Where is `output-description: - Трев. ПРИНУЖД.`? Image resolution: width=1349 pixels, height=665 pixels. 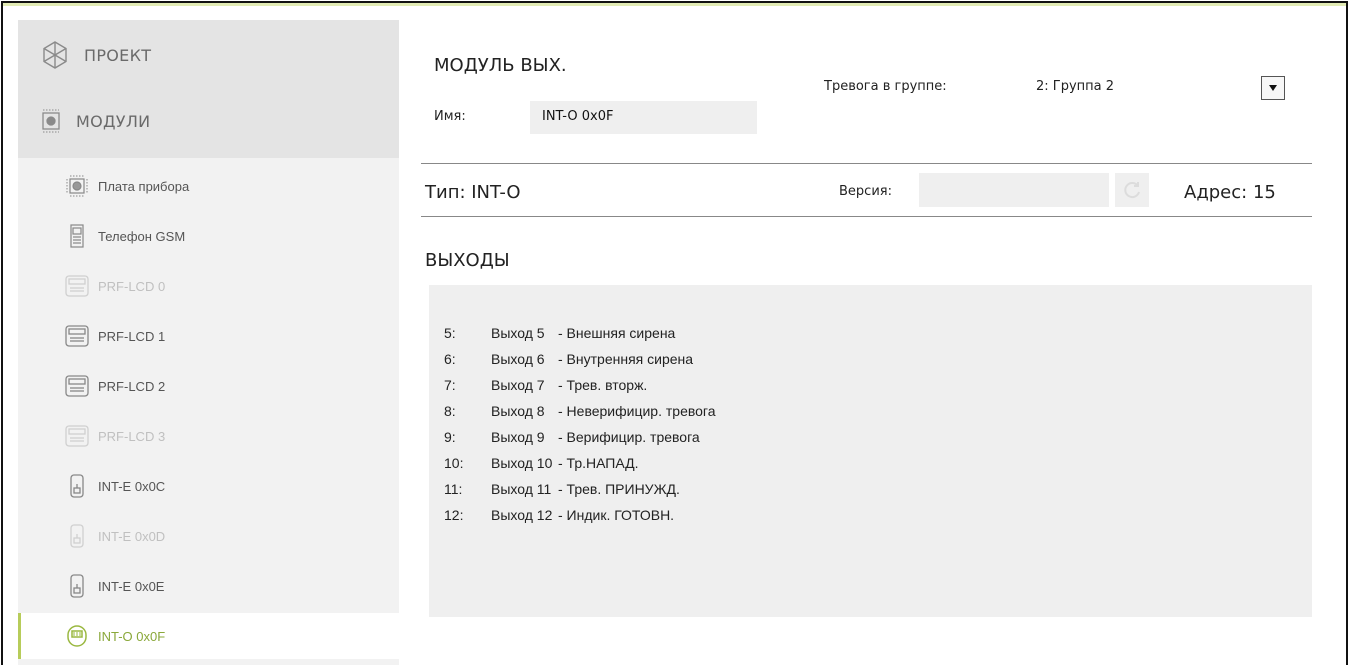
output-description: - Трев. ПРИНУЖД. is located at coordinates (619, 489).